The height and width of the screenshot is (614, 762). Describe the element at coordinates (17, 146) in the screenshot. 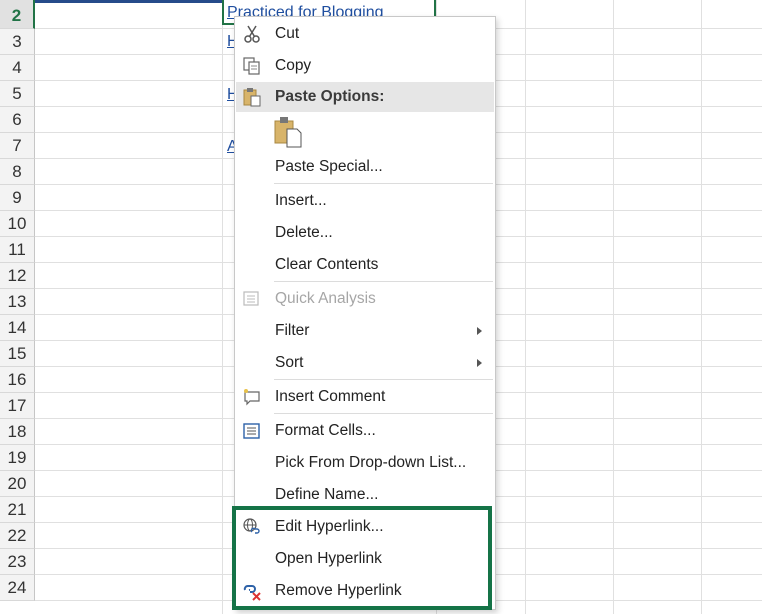

I see `row-header-7: 7` at that location.